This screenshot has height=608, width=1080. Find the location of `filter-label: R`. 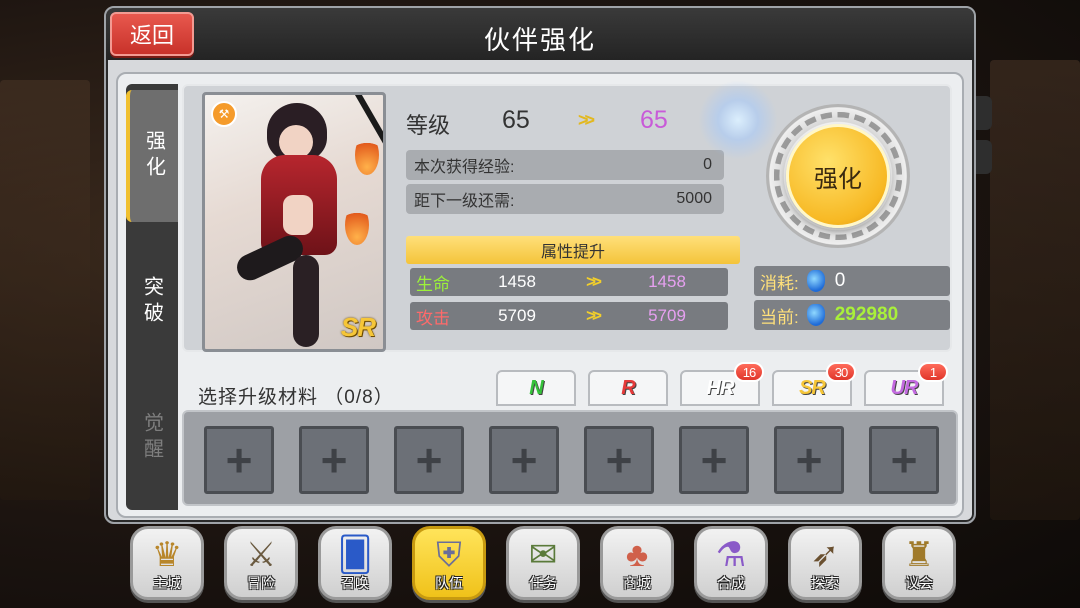

filter-label: R is located at coordinates (628, 387).